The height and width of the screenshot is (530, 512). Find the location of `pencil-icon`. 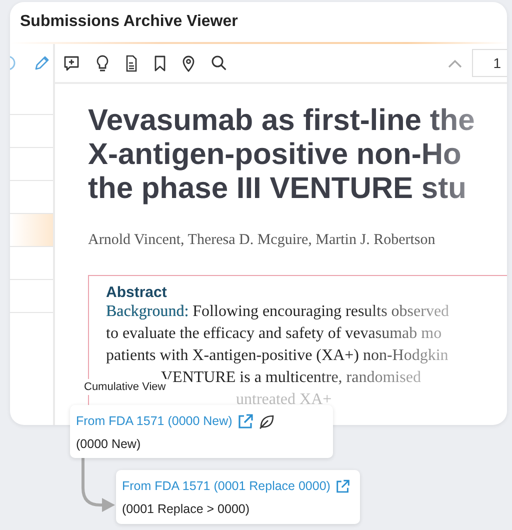

pencil-icon is located at coordinates (42, 63).